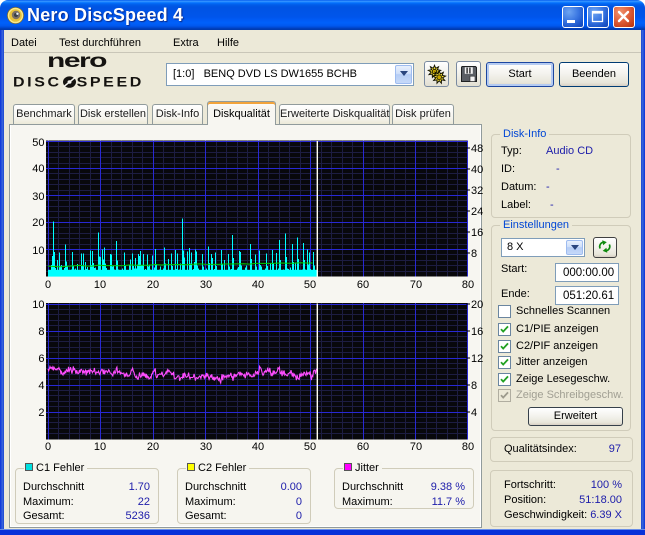 The height and width of the screenshot is (535, 645). What do you see at coordinates (477, 212) in the screenshot?
I see `svg-text: 24` at bounding box center [477, 212].